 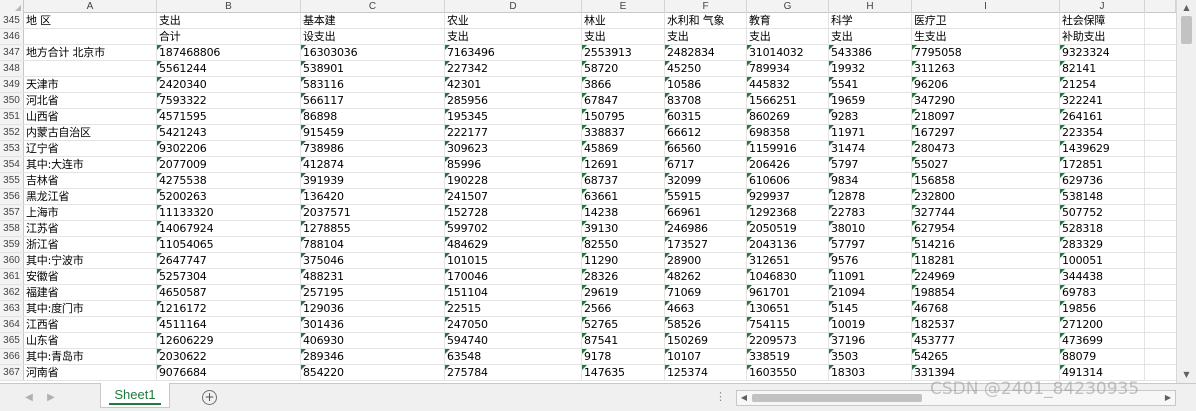 What do you see at coordinates (788, 164) in the screenshot?
I see `table-cell: 206426` at bounding box center [788, 164].